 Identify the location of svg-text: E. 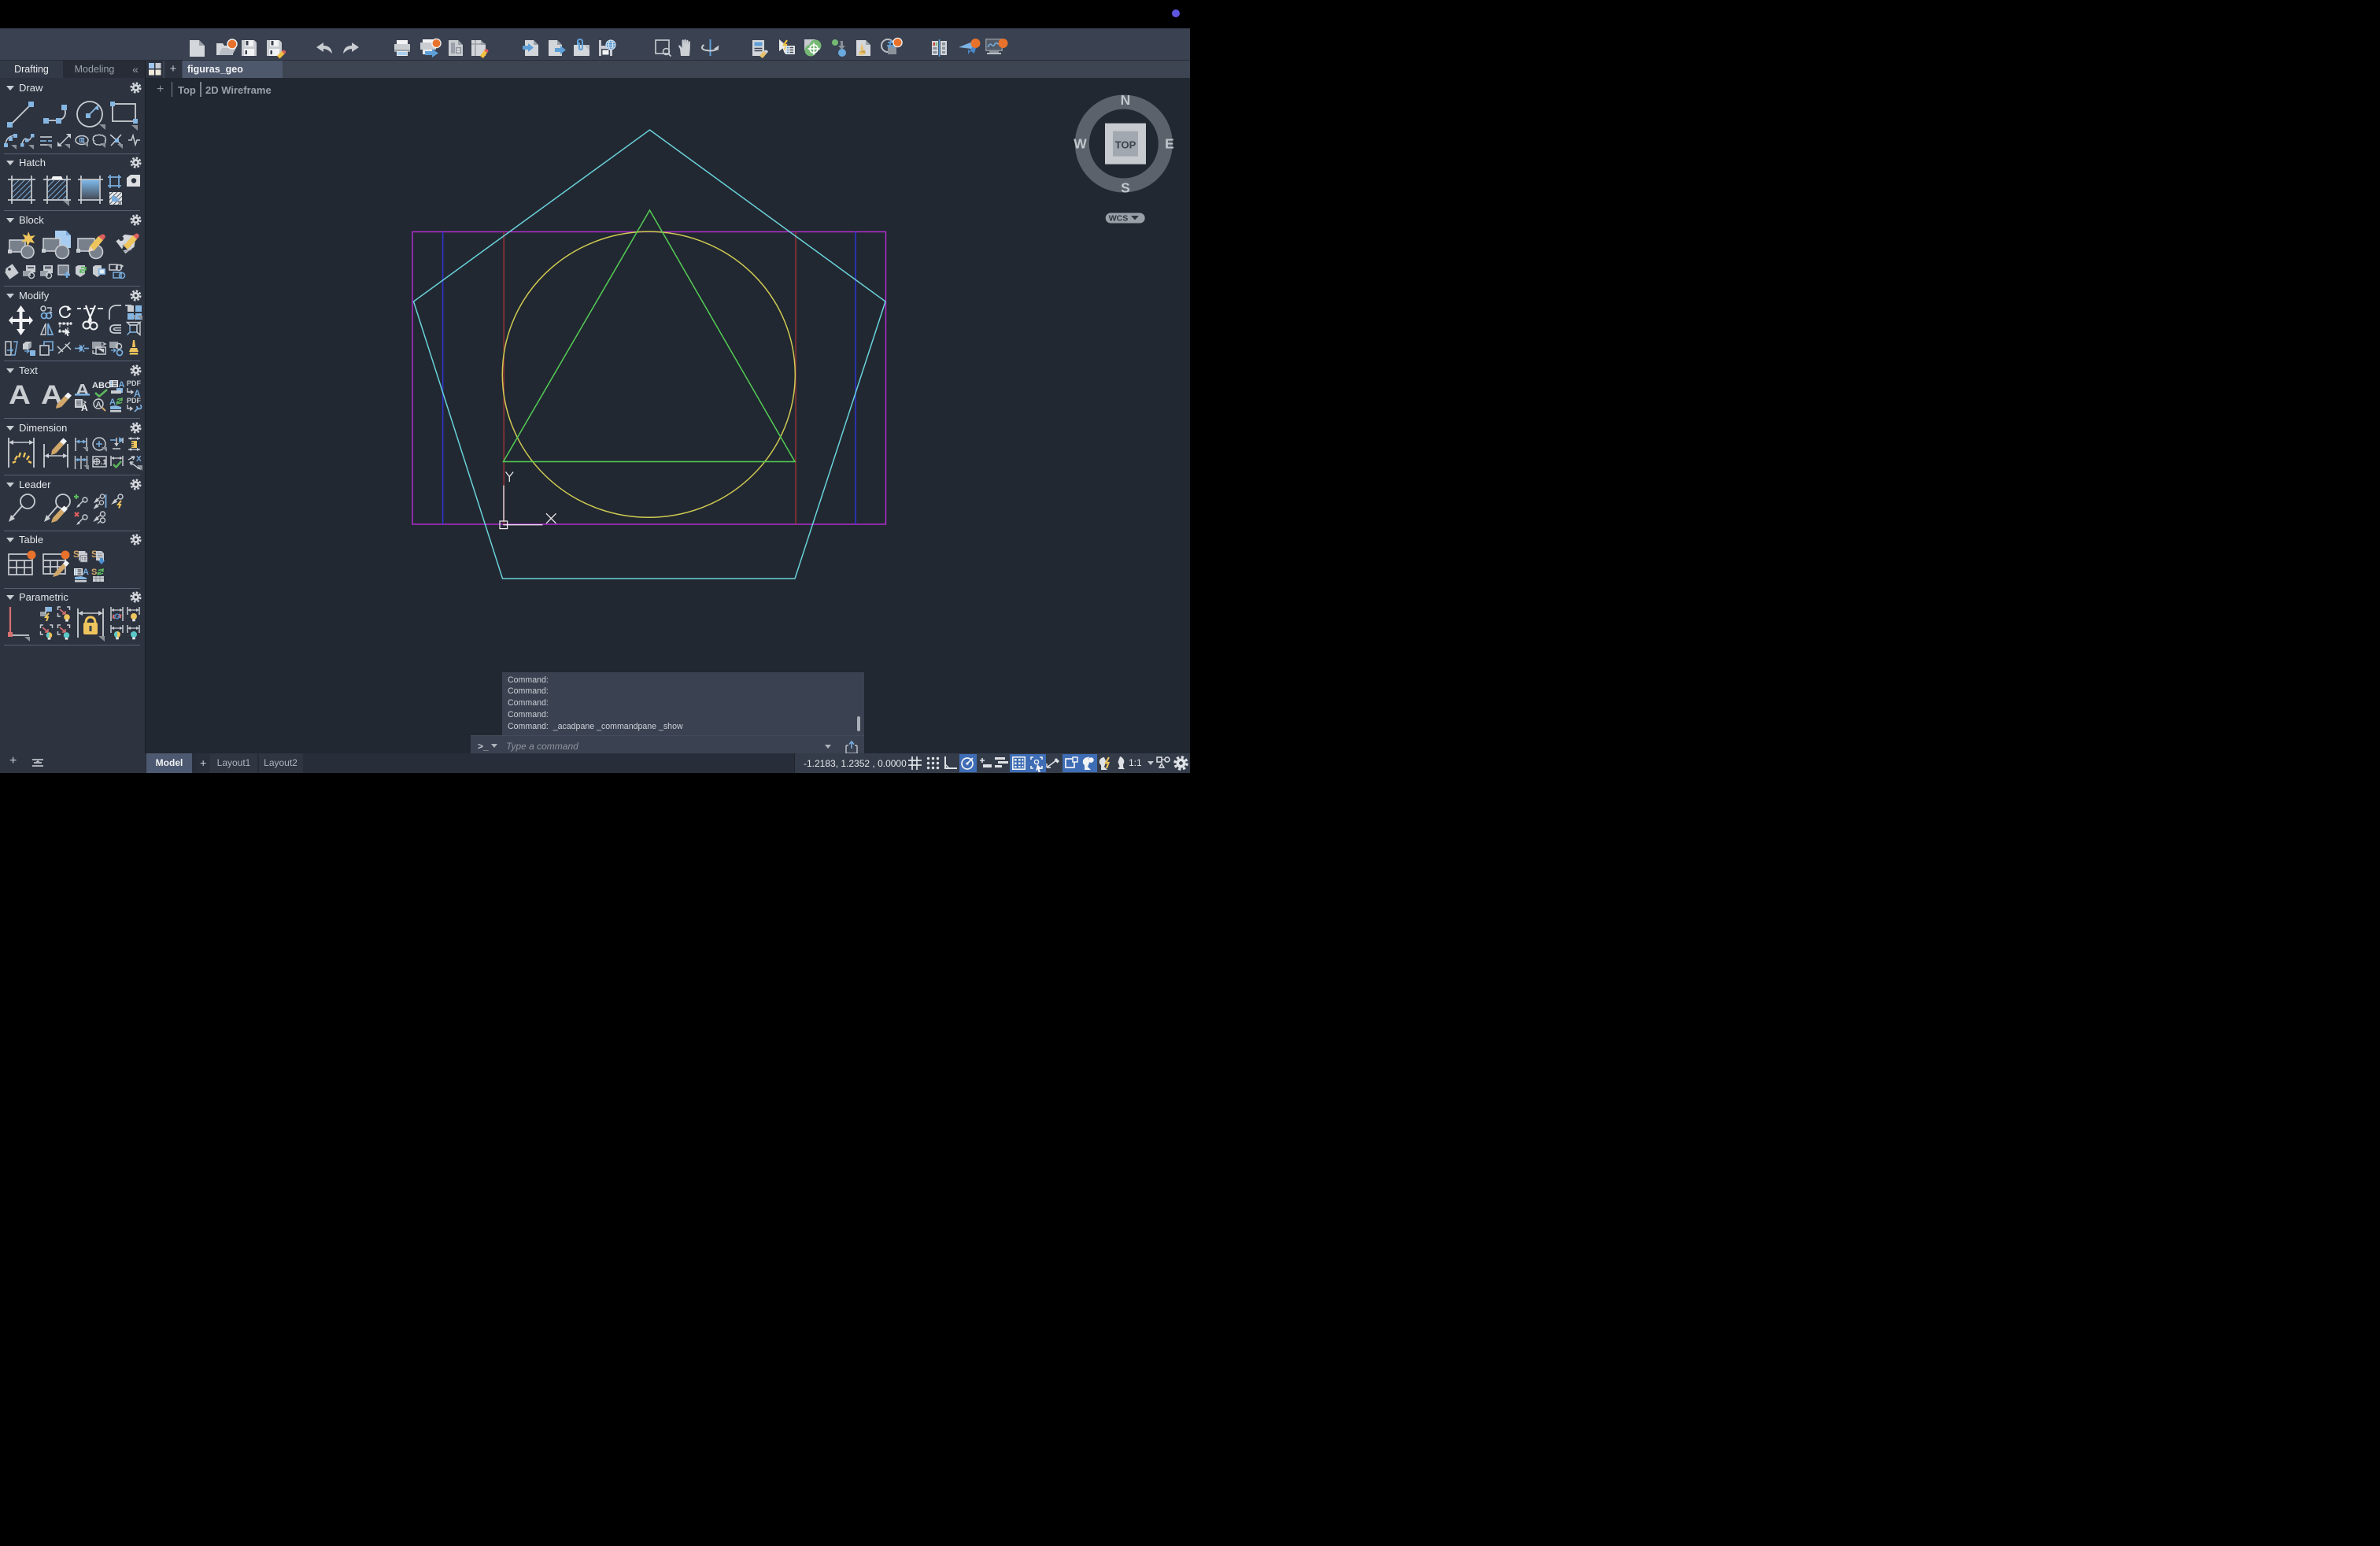
(1169, 144).